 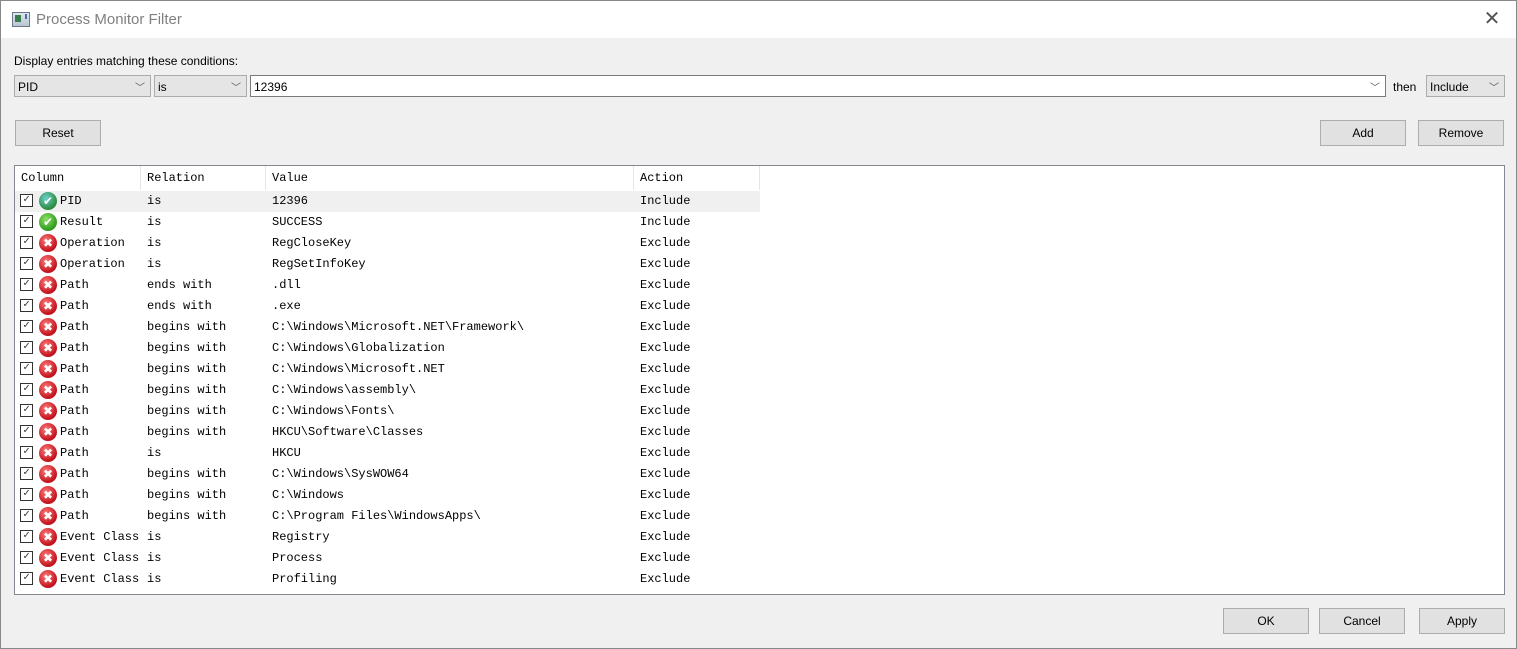 What do you see at coordinates (200, 86) in the screenshot?
I see `relation-dropdown: is ﹀` at bounding box center [200, 86].